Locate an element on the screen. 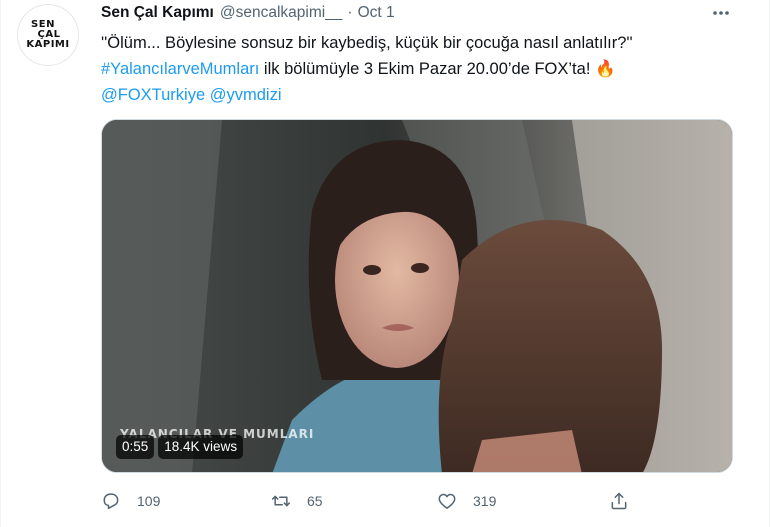 The image size is (770, 527). reply-icon is located at coordinates (111, 501).